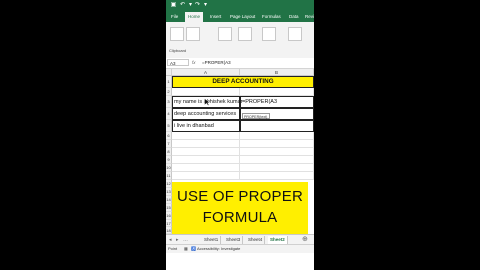  Describe the element at coordinates (197, 5) in the screenshot. I see `redo-icon: ↷` at that location.